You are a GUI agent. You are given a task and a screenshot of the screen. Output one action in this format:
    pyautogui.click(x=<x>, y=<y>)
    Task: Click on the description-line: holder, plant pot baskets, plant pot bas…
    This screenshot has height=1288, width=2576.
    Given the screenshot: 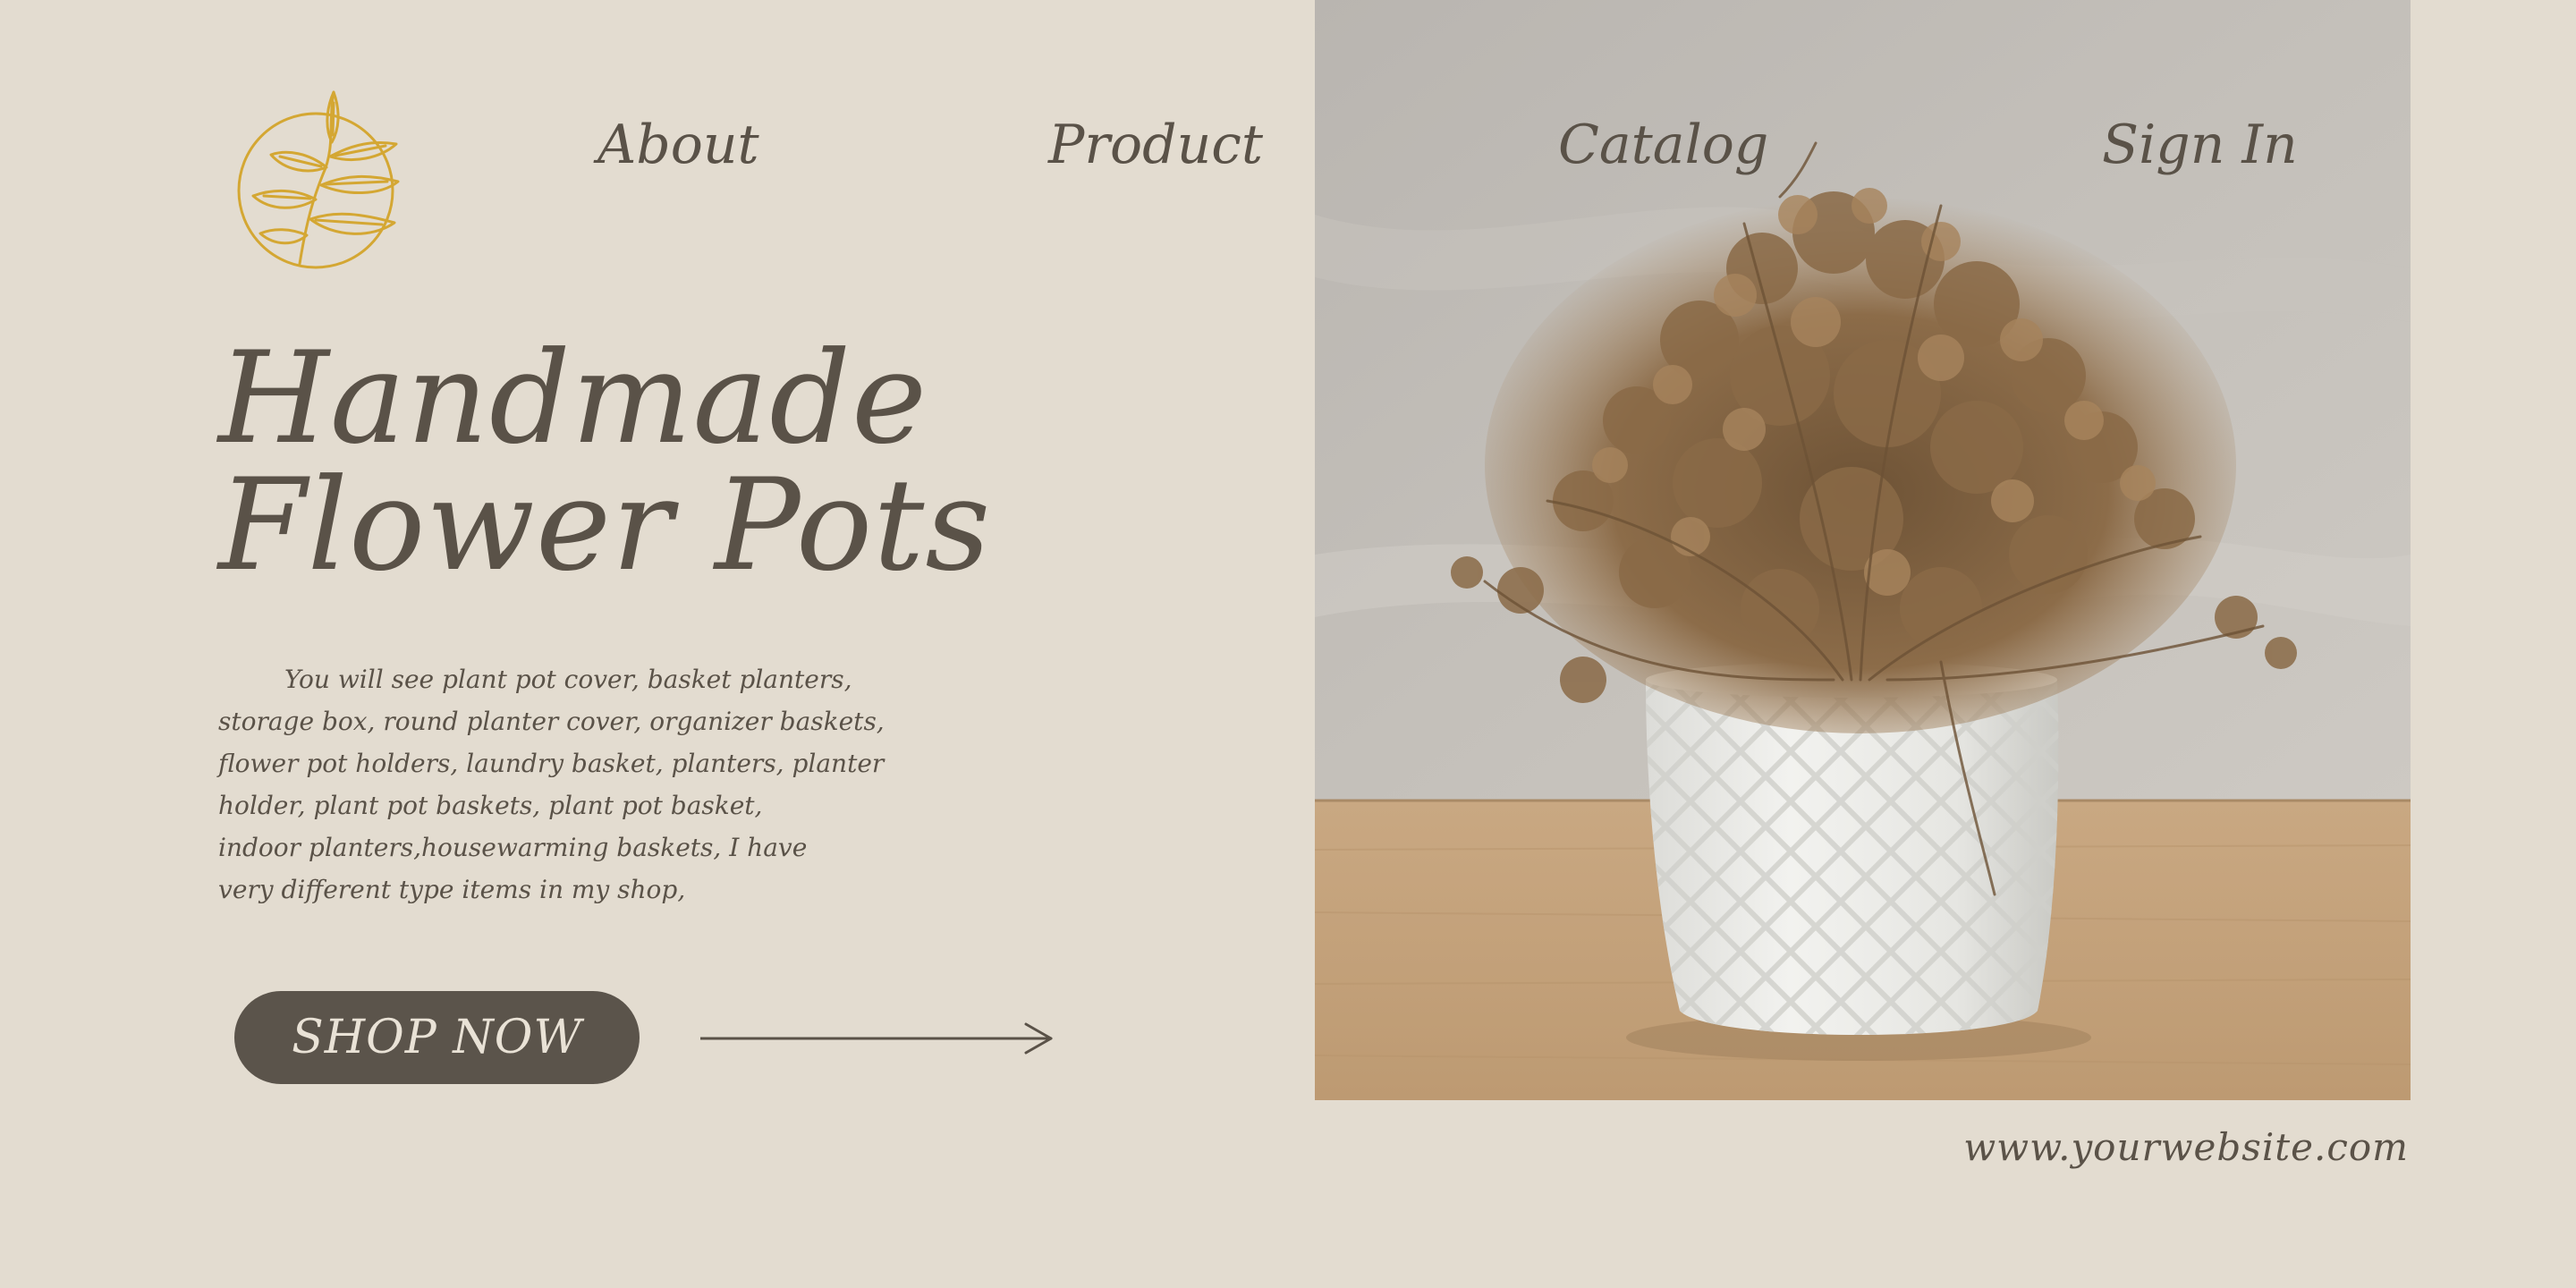 What is the action you would take?
    pyautogui.click(x=490, y=805)
    